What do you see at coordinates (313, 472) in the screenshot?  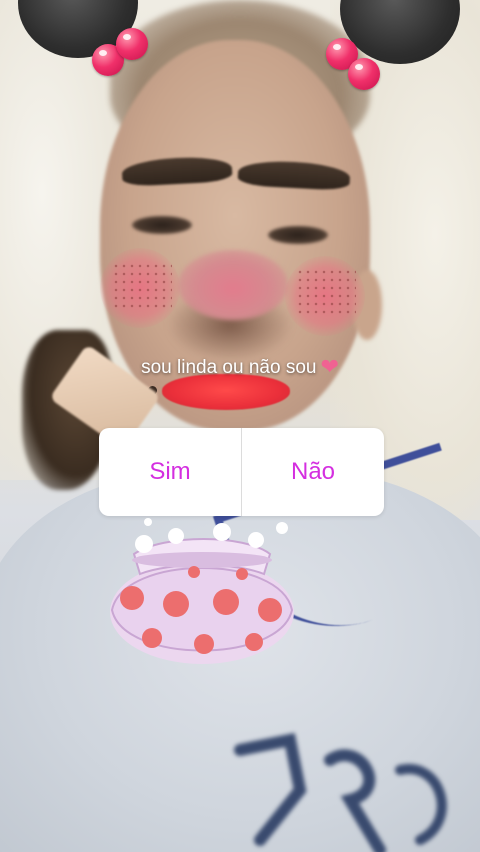 I see `poll-option-no: Não` at bounding box center [313, 472].